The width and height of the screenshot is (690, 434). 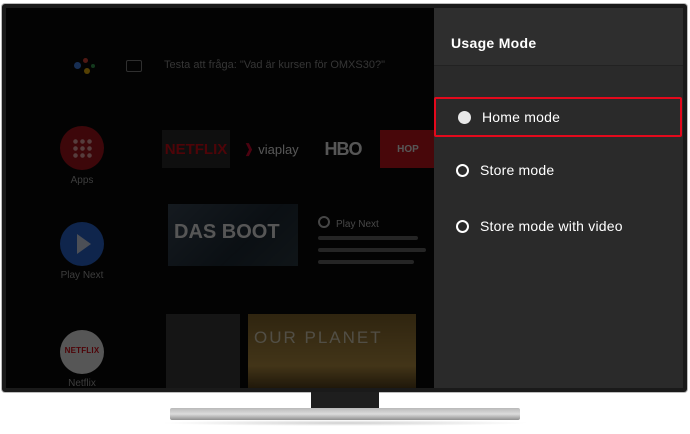 I want to click on play-next-info-label: Play Next, so click(x=357, y=224).